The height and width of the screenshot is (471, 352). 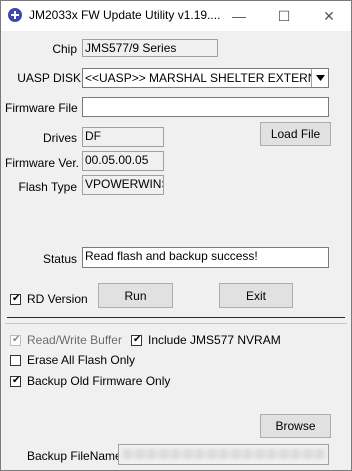 What do you see at coordinates (59, 138) in the screenshot?
I see `drives-label: Drives` at bounding box center [59, 138].